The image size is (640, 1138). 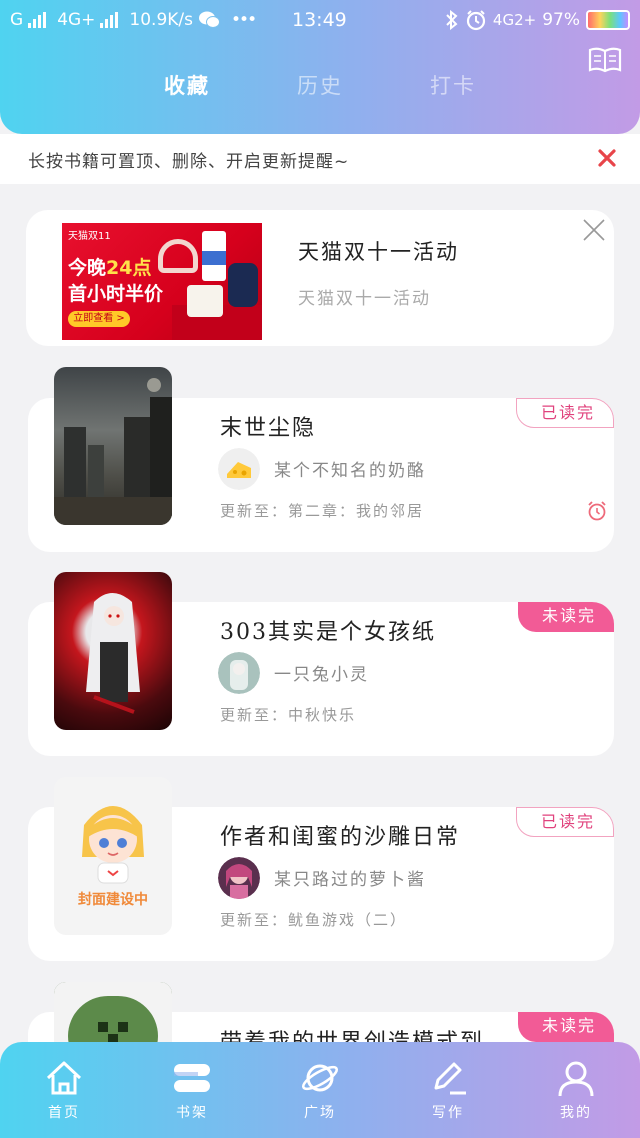 What do you see at coordinates (476, 20) in the screenshot?
I see `alarm-status-icon` at bounding box center [476, 20].